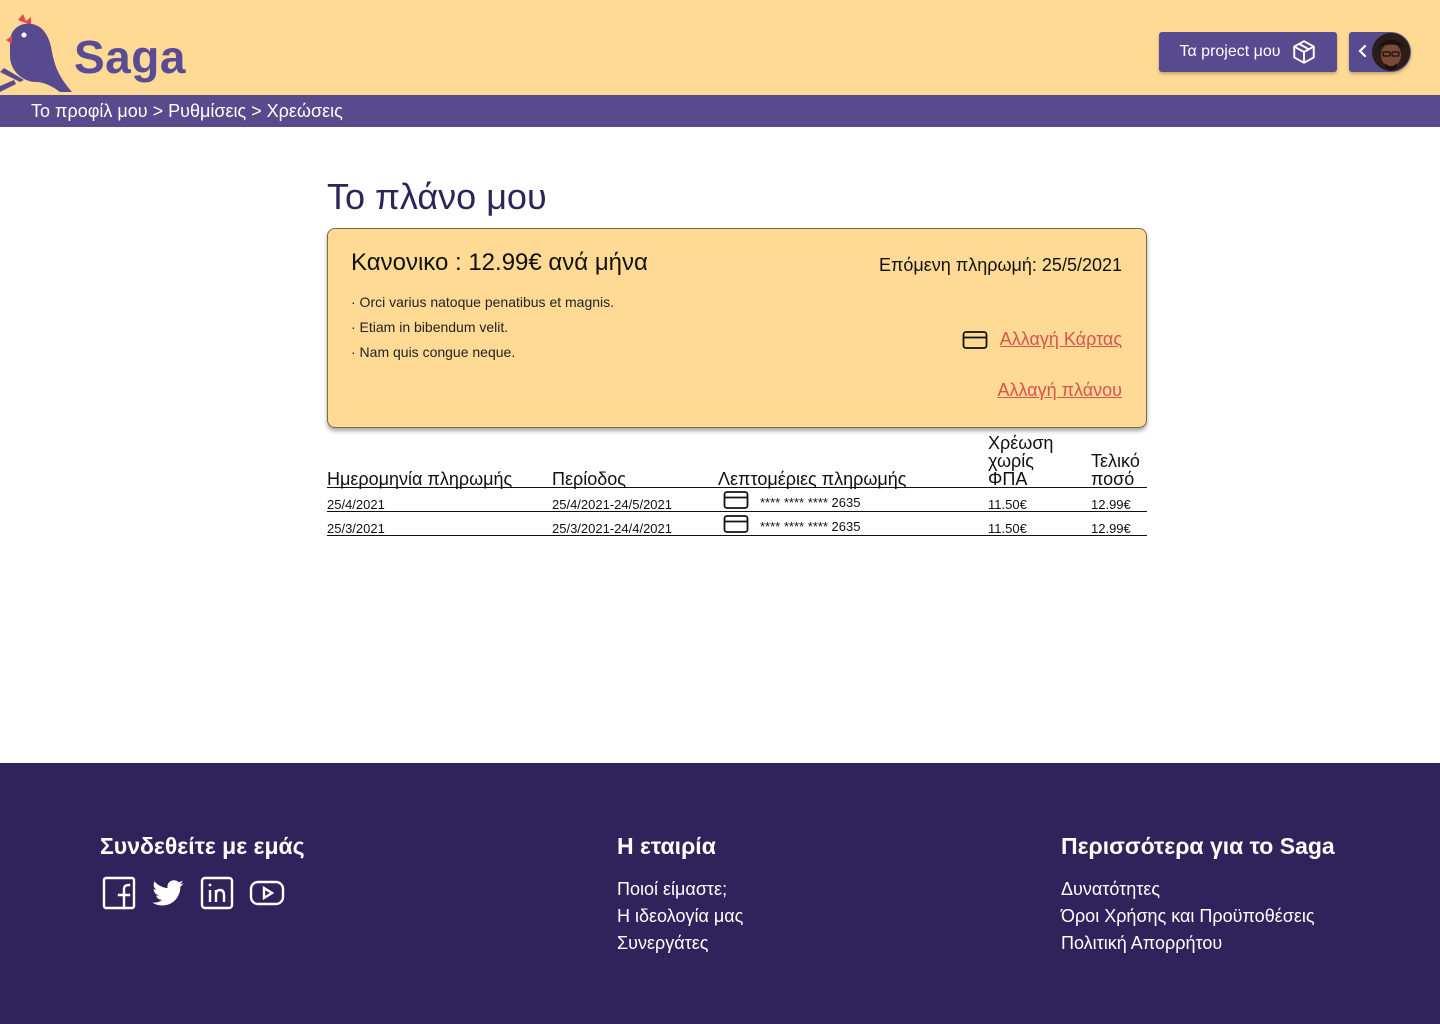  What do you see at coordinates (1188, 891) in the screenshot?
I see `footer-link-features: Δυνατότητες` at bounding box center [1188, 891].